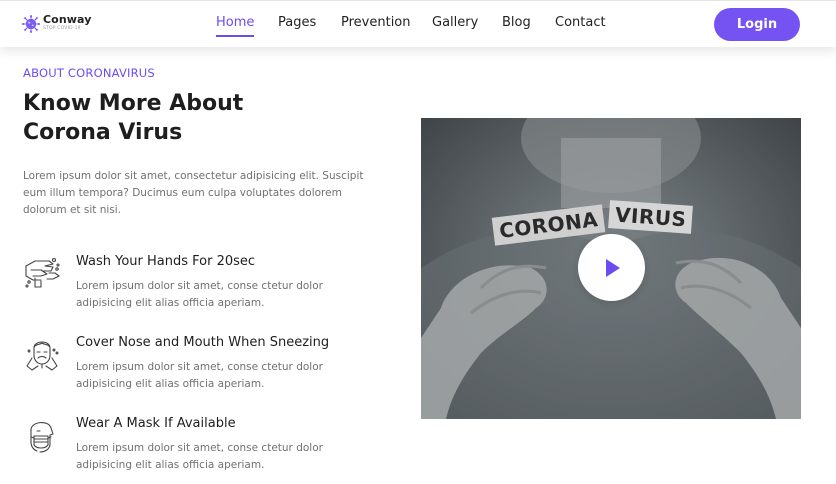  I want to click on feature-title: Wear A Mask If Available, so click(156, 423).